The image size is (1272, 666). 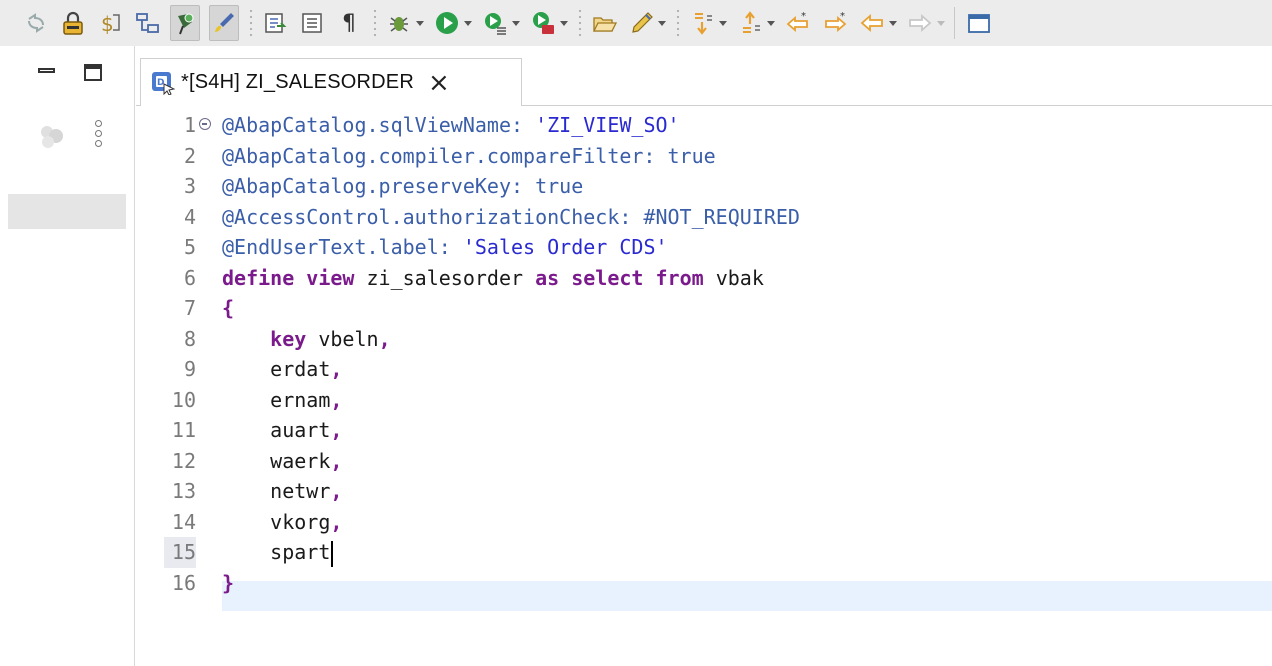 What do you see at coordinates (189, 216) in the screenshot?
I see `line-number: 4` at bounding box center [189, 216].